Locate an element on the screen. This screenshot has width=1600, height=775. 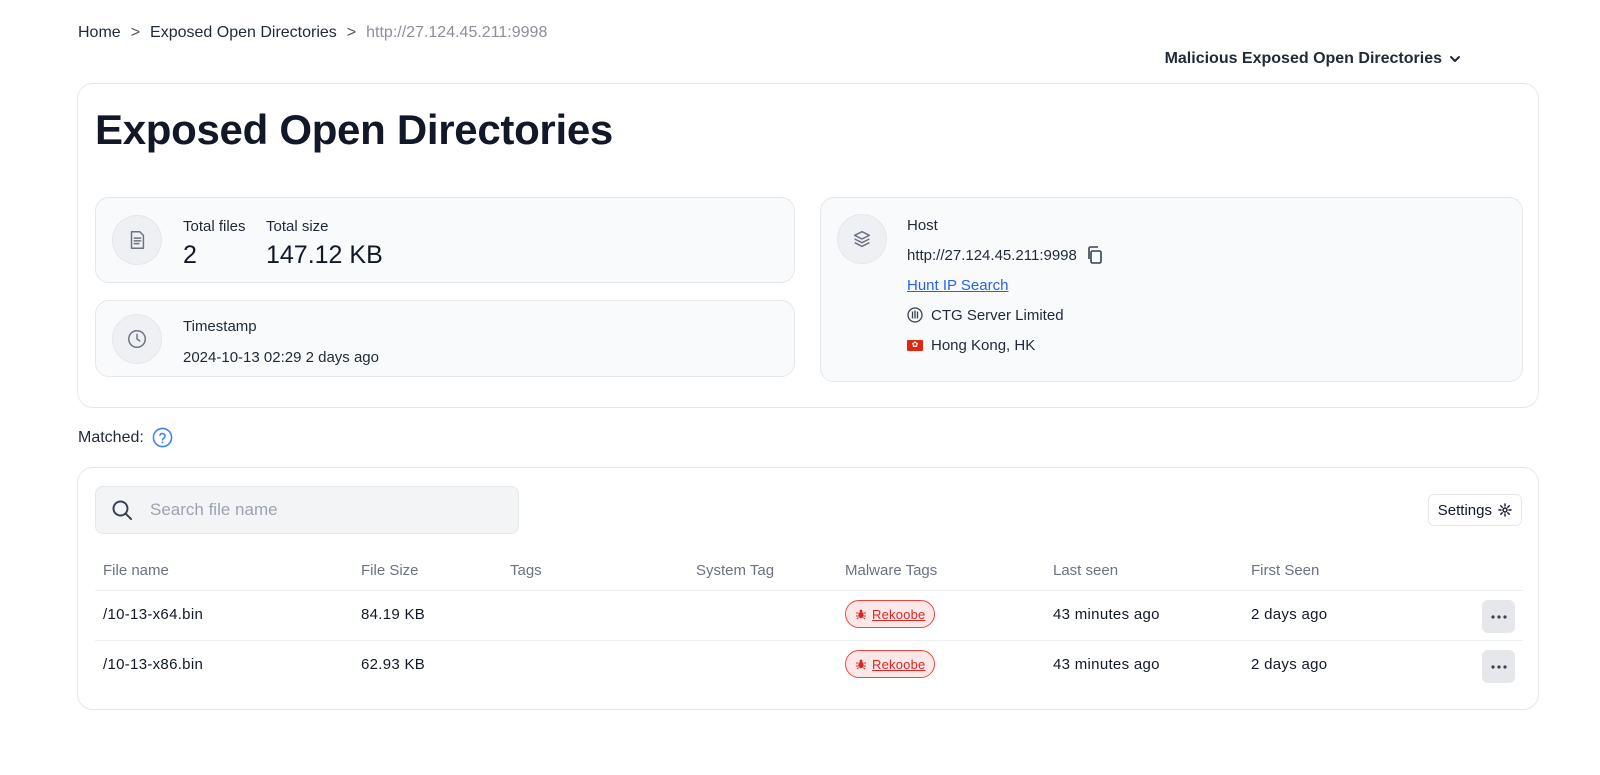
hunt-ip-search-link: Hunt IP Search is located at coordinates (957, 285).